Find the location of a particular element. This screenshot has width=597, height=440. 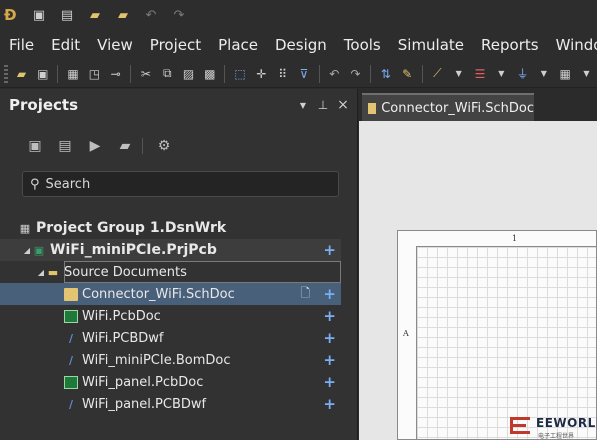

menu-reports: Reports is located at coordinates (509, 45).